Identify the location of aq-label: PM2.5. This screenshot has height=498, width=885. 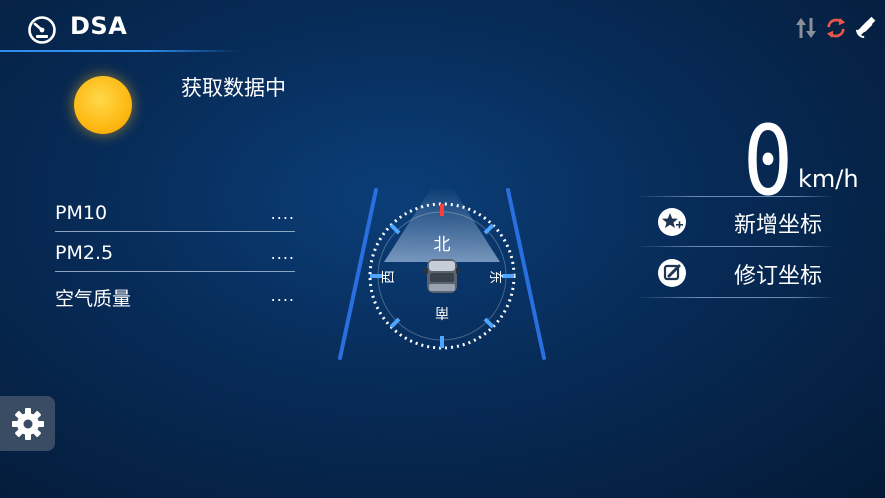
(84, 253).